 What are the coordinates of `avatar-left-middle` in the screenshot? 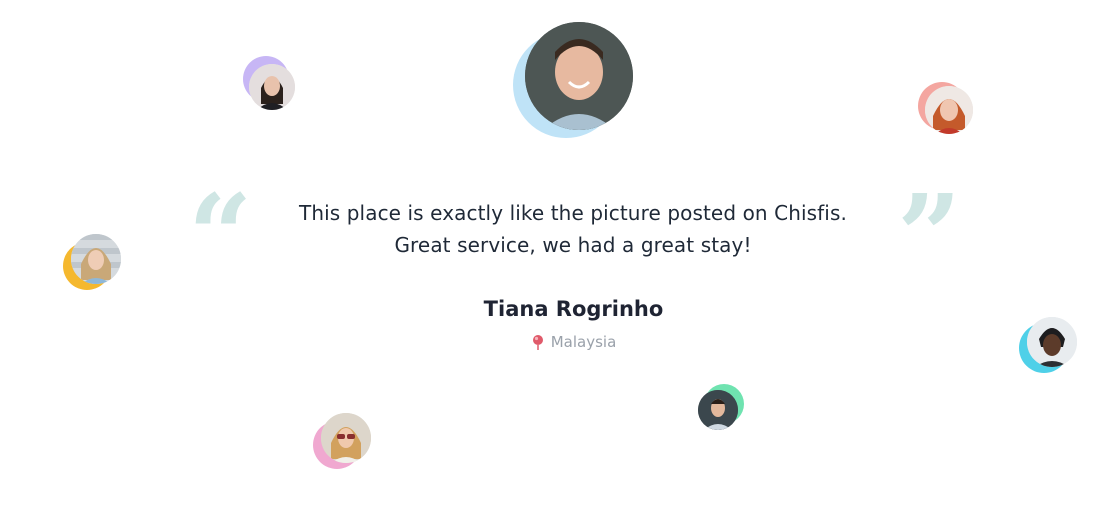 It's located at (92, 263).